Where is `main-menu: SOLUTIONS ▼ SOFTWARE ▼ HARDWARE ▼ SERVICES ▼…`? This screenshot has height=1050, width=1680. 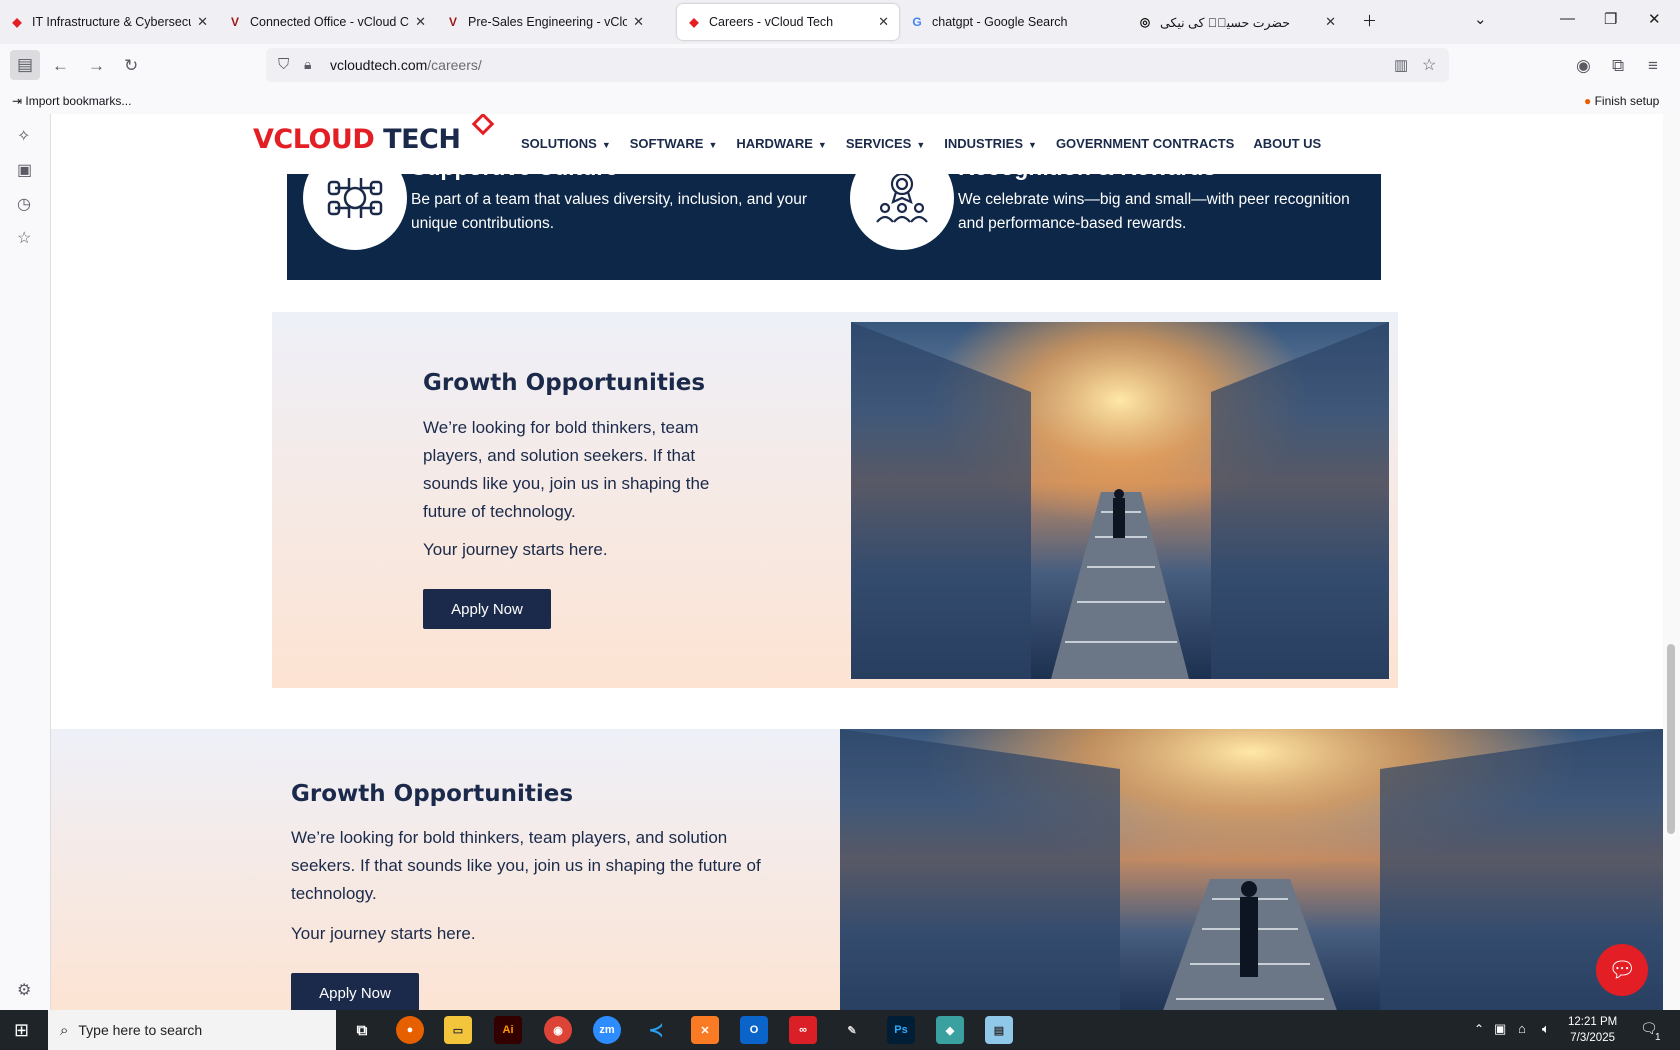 main-menu: SOLUTIONS ▼ SOFTWARE ▼ HARDWARE ▼ SERVICES ▼… is located at coordinates (930, 143).